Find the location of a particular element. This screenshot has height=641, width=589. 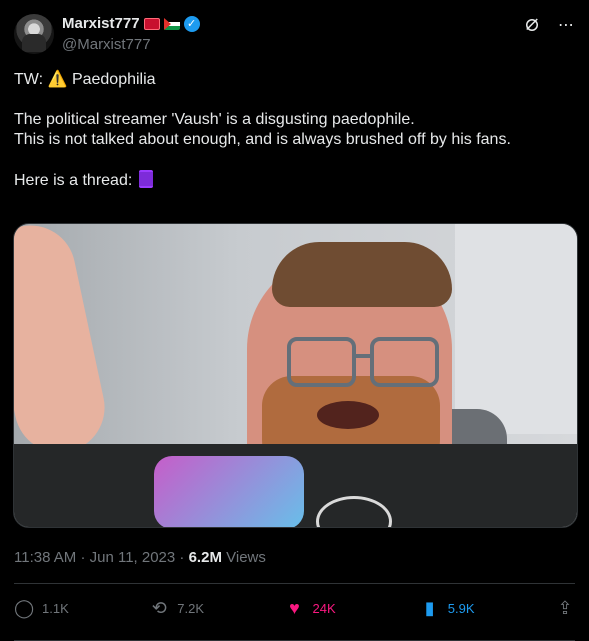

views-count: 6.2M is located at coordinates (205, 557).